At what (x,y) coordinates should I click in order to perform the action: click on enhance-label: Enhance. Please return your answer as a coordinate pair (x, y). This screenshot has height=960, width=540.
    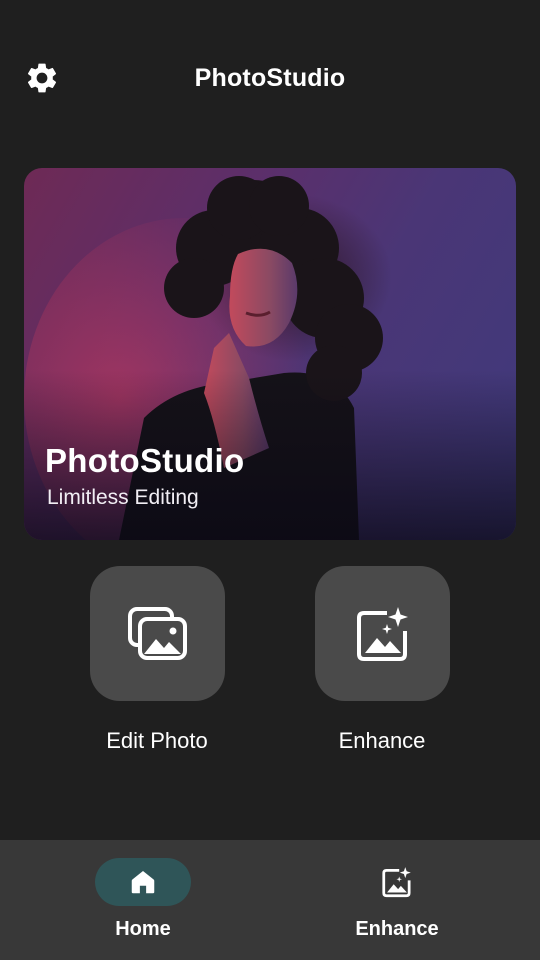
    Looking at the image, I should click on (382, 740).